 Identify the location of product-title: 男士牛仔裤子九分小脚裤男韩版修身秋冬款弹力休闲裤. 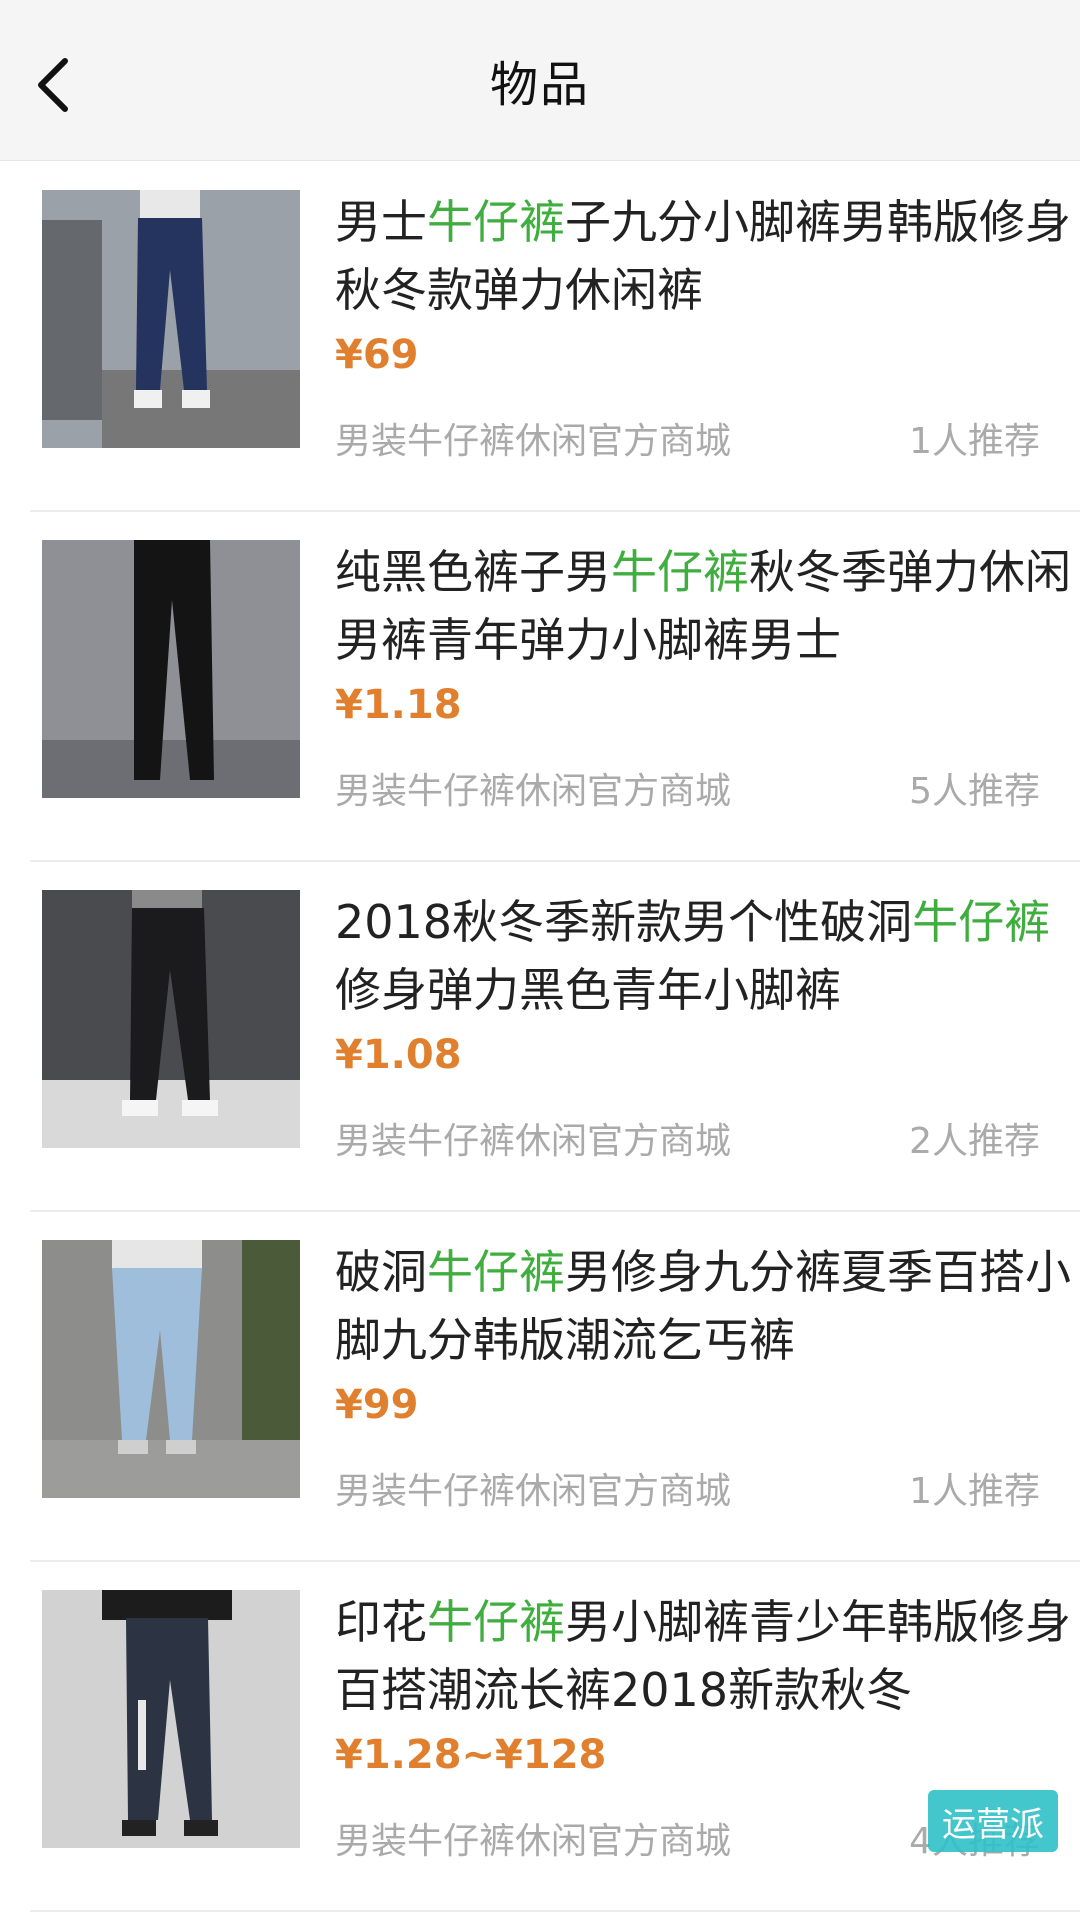
(705, 256).